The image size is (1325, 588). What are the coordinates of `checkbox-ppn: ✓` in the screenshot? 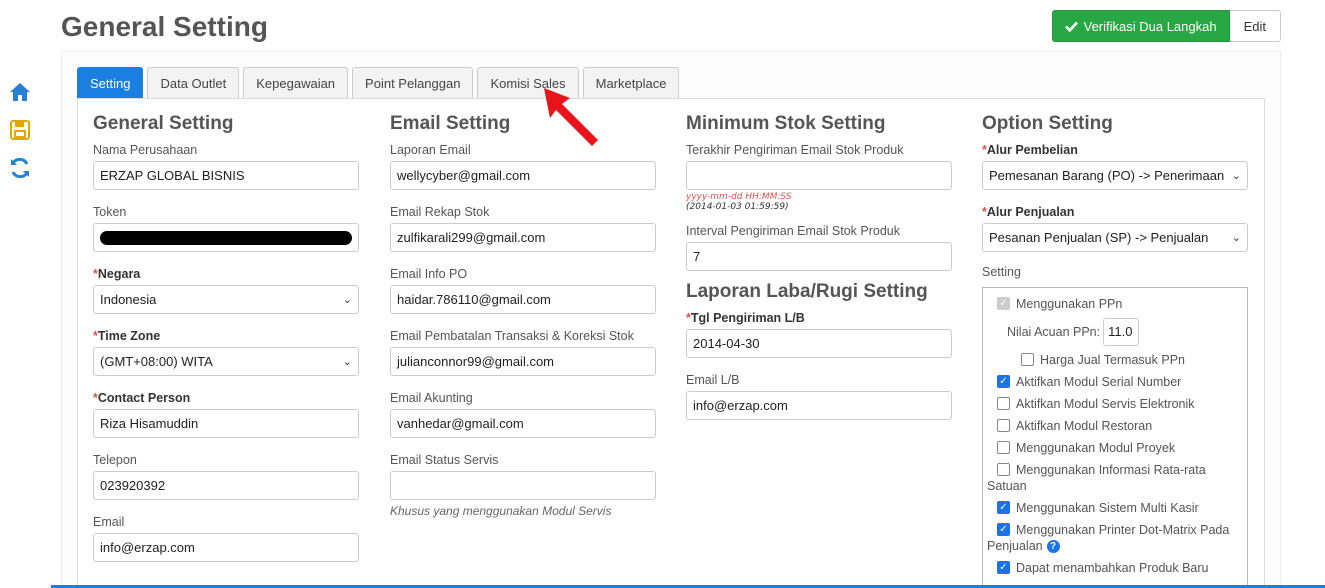 It's located at (1003, 303).